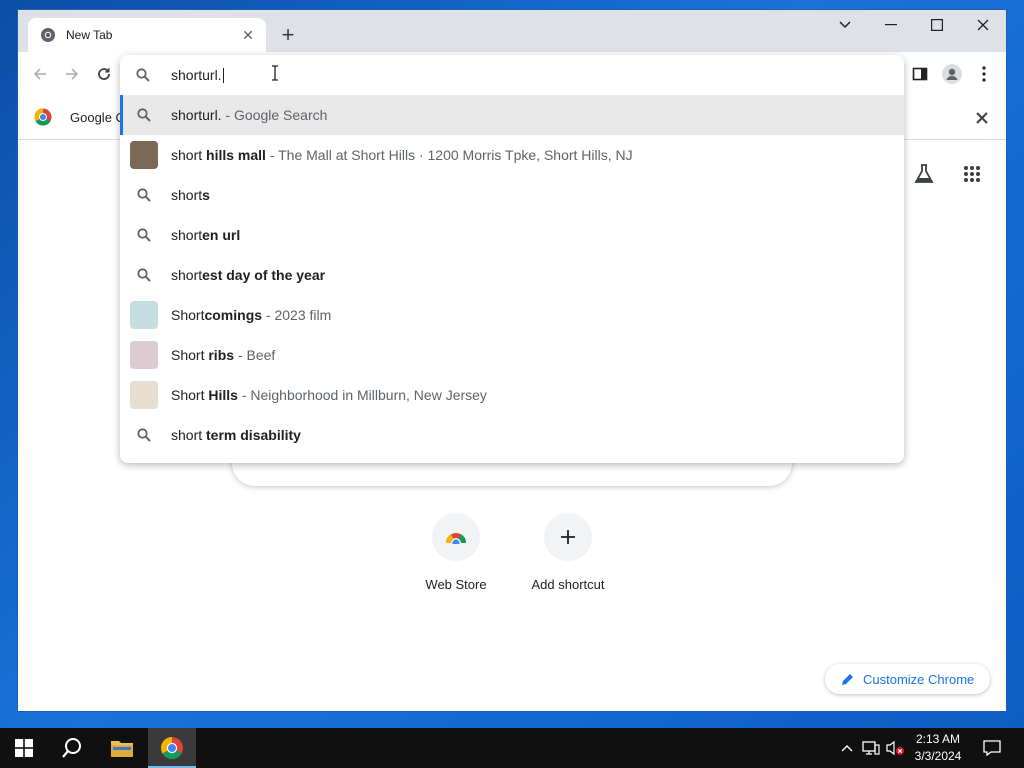  I want to click on close-icon, so click(982, 118).